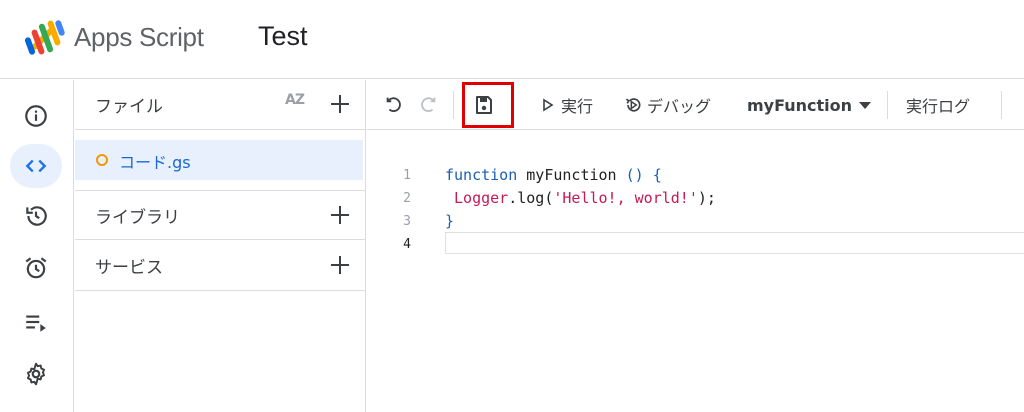 This screenshot has width=1024, height=412. Describe the element at coordinates (625, 198) in the screenshot. I see `code-string: 'Hello!, world!'` at that location.